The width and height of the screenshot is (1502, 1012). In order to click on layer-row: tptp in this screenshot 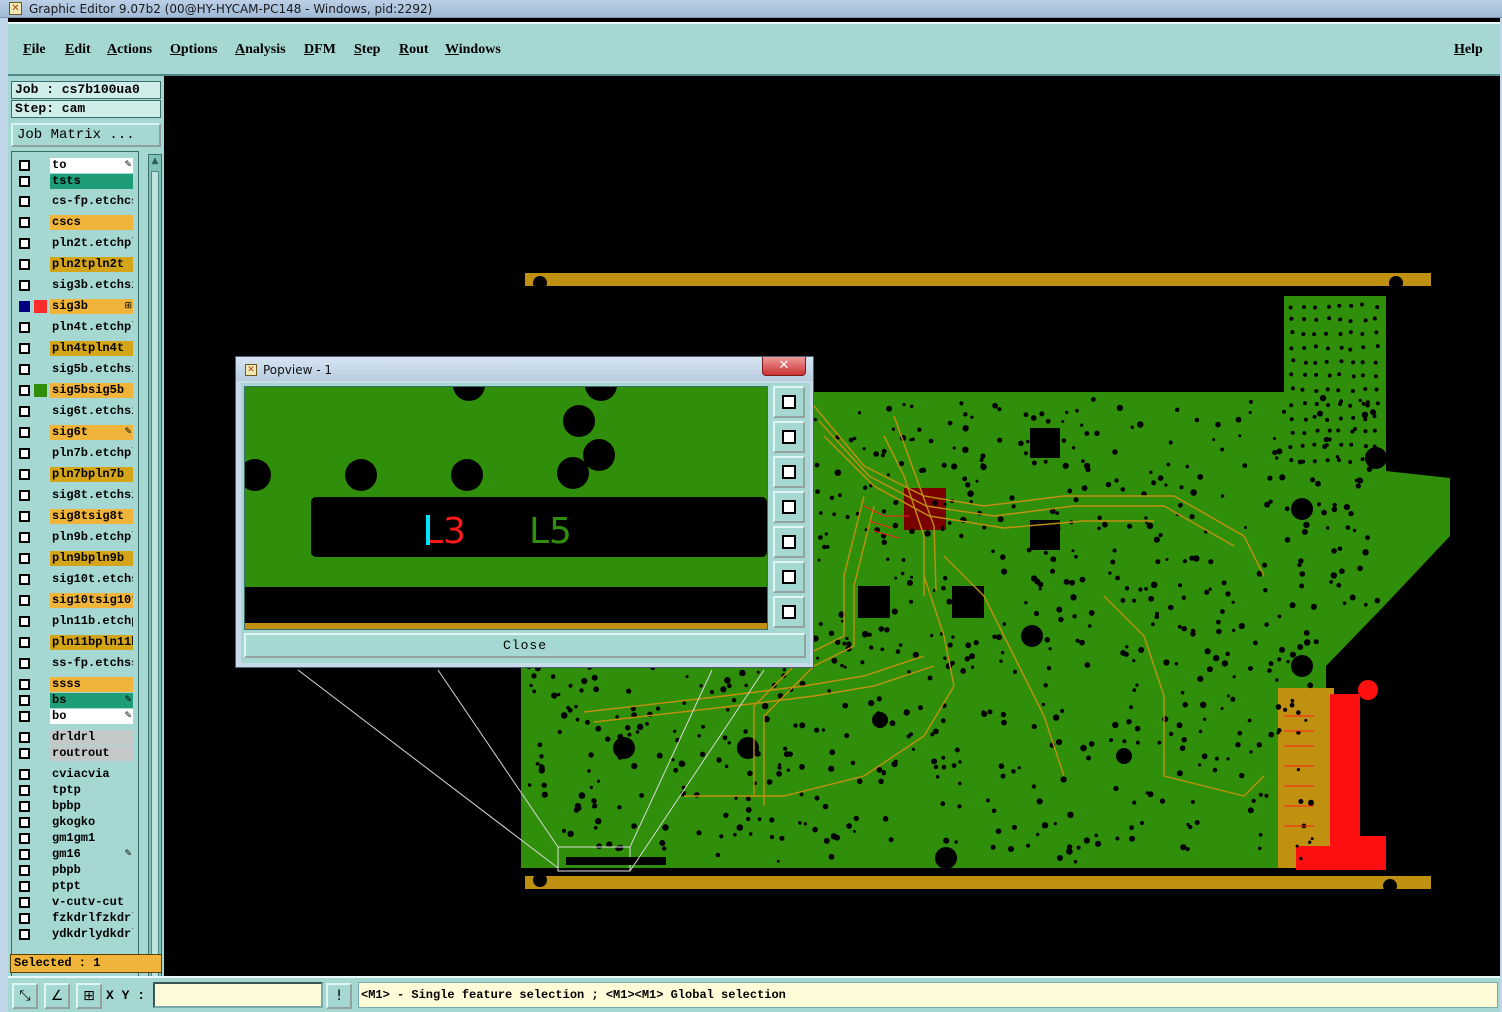, I will do `click(75, 790)`.